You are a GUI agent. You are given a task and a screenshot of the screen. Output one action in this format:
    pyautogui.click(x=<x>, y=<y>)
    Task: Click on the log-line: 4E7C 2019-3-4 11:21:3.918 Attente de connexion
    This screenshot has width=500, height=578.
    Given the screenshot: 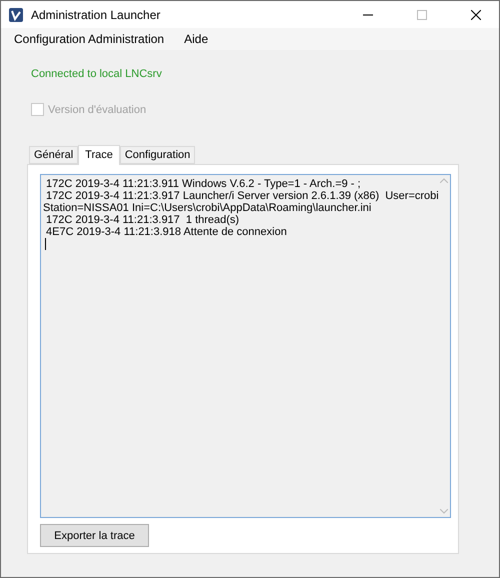 What is the action you would take?
    pyautogui.click(x=166, y=232)
    